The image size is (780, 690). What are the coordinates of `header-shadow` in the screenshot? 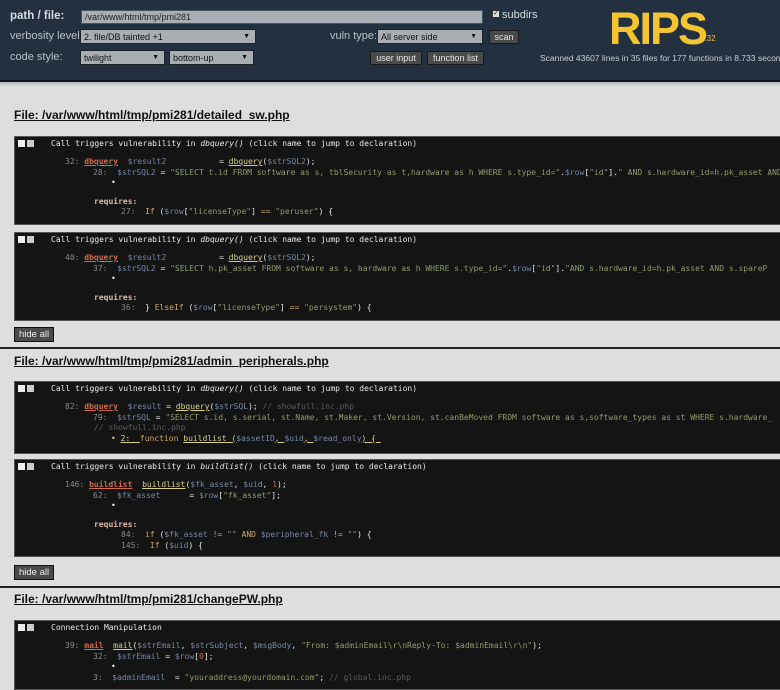 It's located at (390, 84).